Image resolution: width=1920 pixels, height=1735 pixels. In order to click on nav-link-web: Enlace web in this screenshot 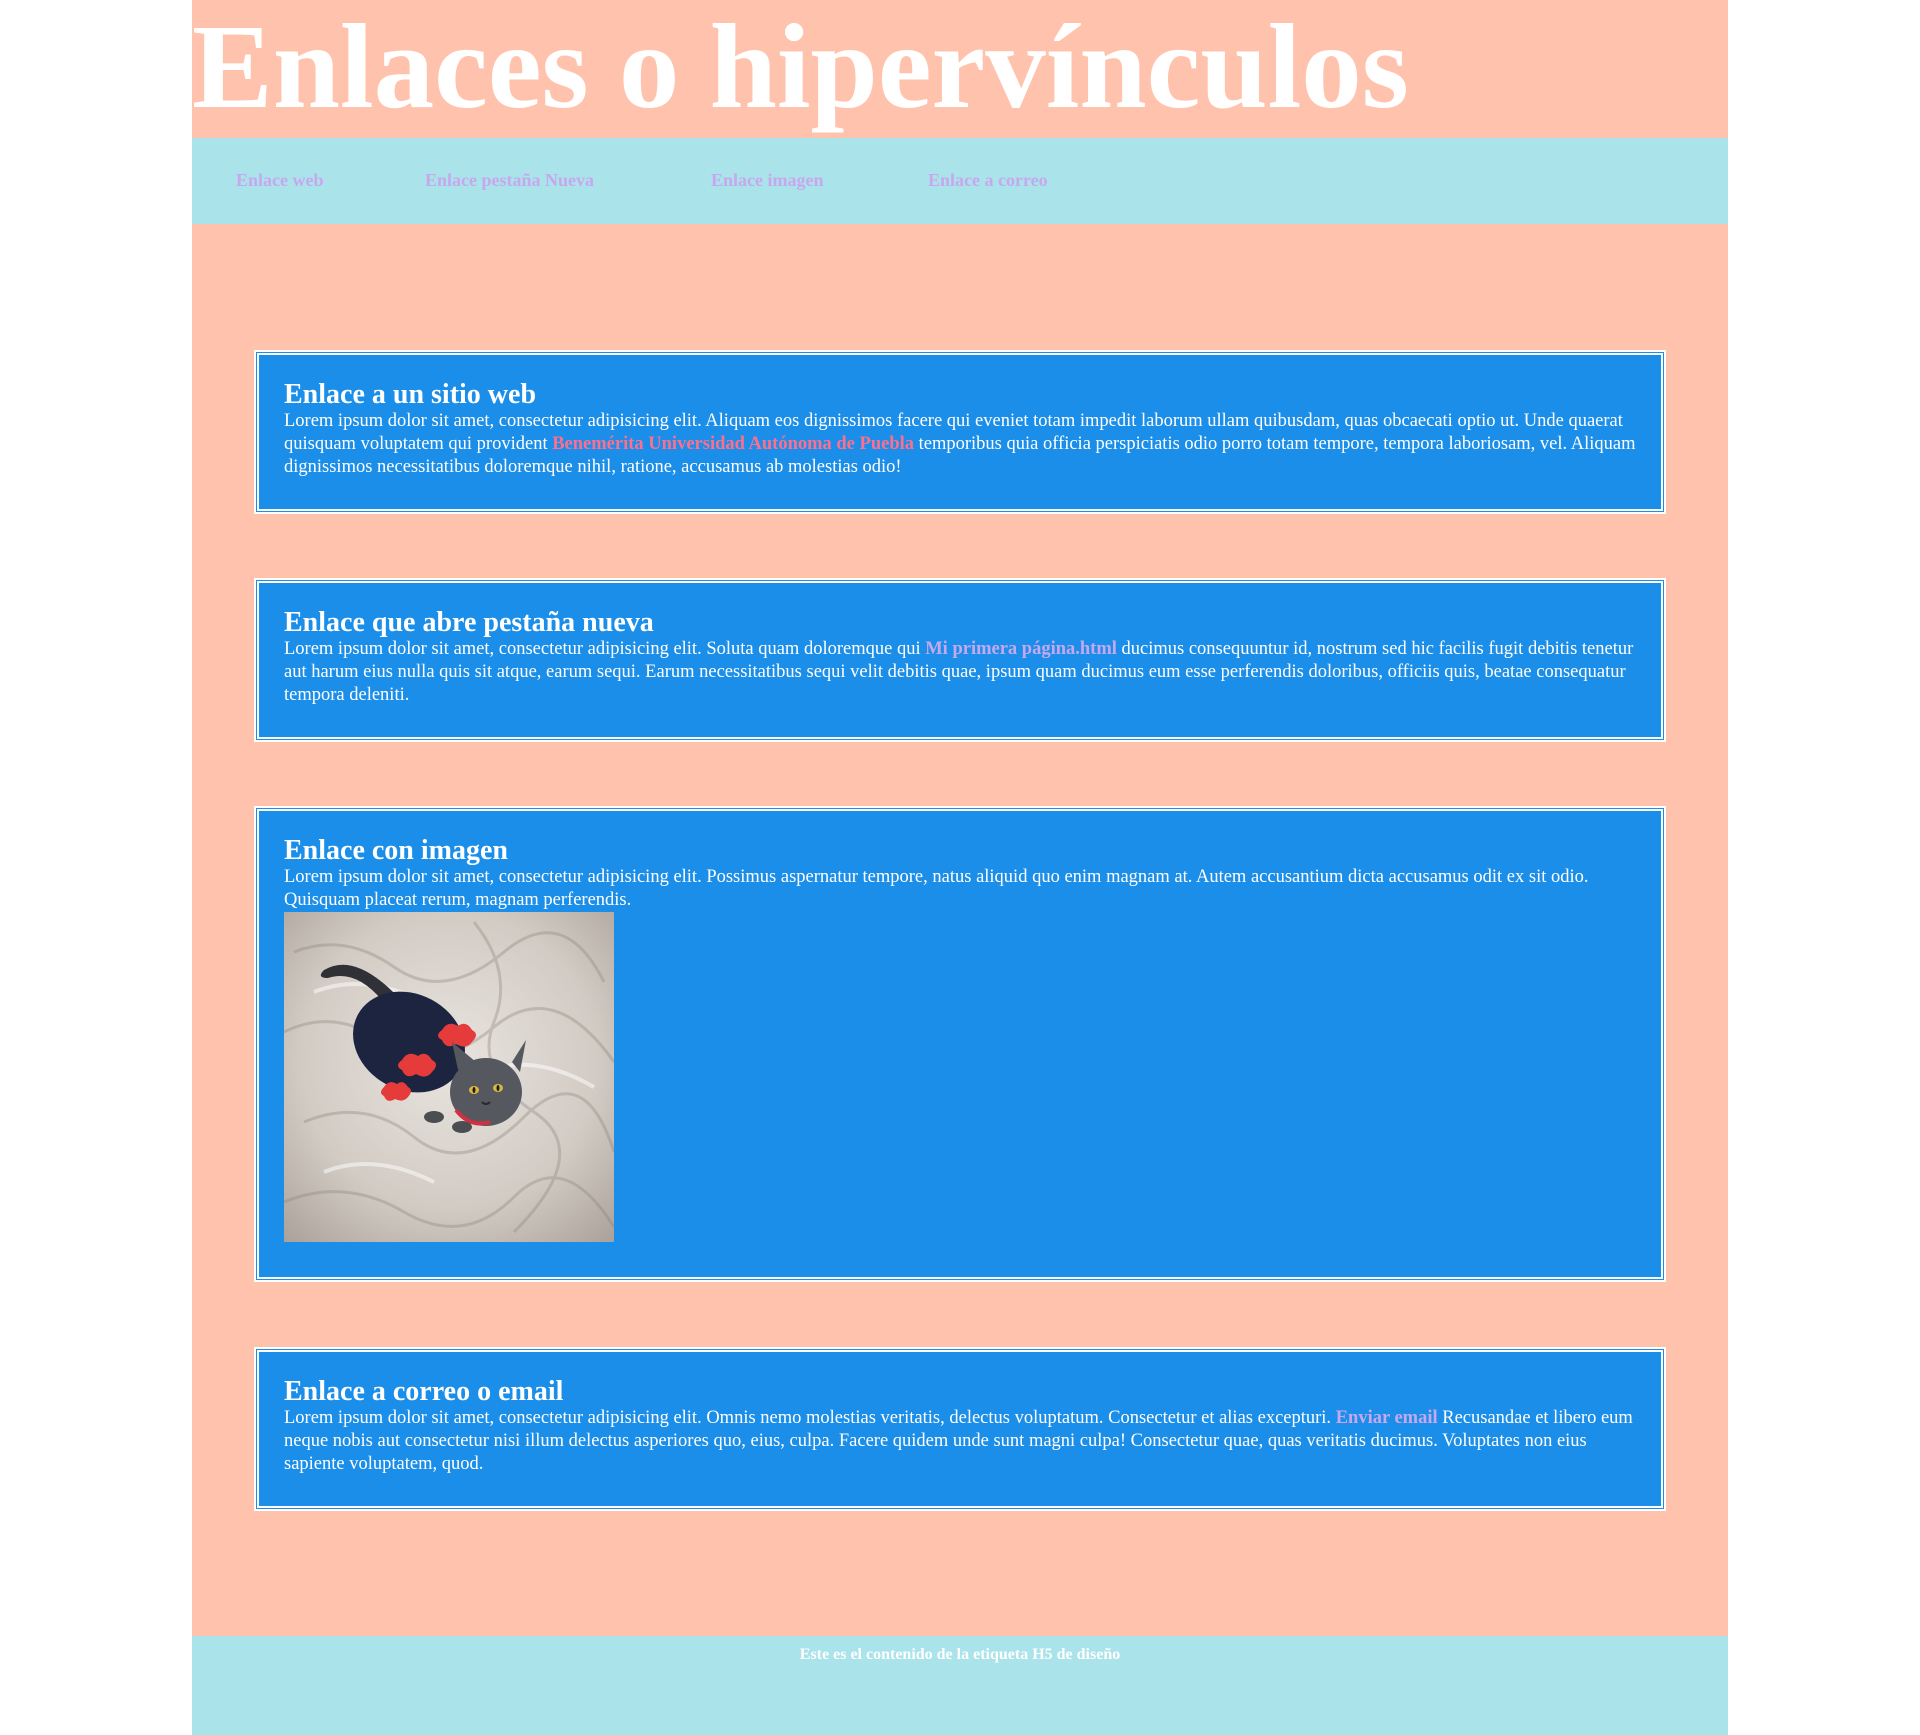, I will do `click(280, 180)`.